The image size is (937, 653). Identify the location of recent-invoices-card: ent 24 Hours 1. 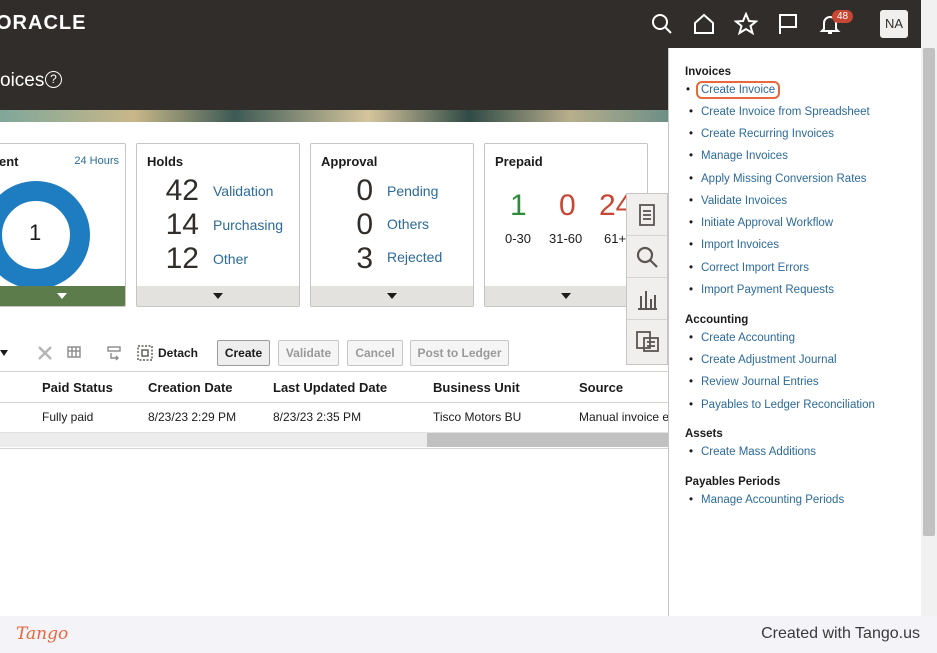
(63, 225).